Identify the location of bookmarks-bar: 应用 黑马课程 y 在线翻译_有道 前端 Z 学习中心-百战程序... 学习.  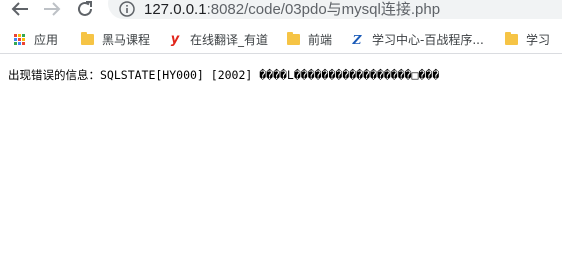
(281, 40).